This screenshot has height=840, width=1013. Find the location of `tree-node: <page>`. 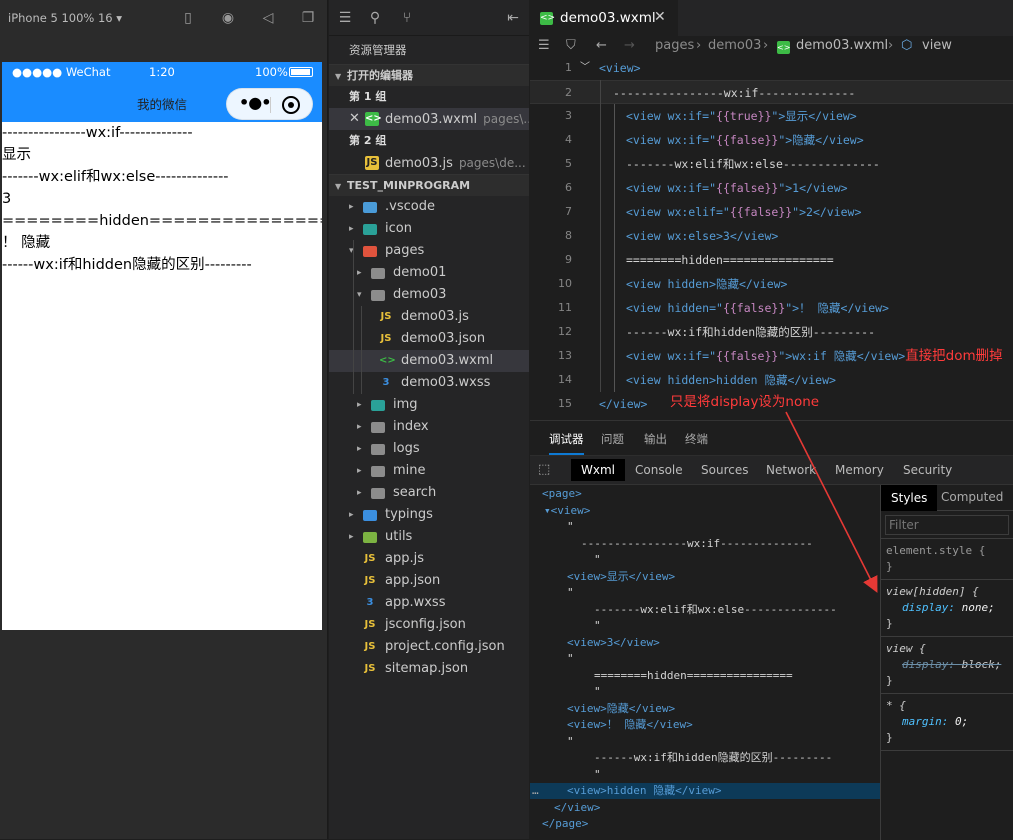

tree-node: <page> is located at coordinates (562, 494).